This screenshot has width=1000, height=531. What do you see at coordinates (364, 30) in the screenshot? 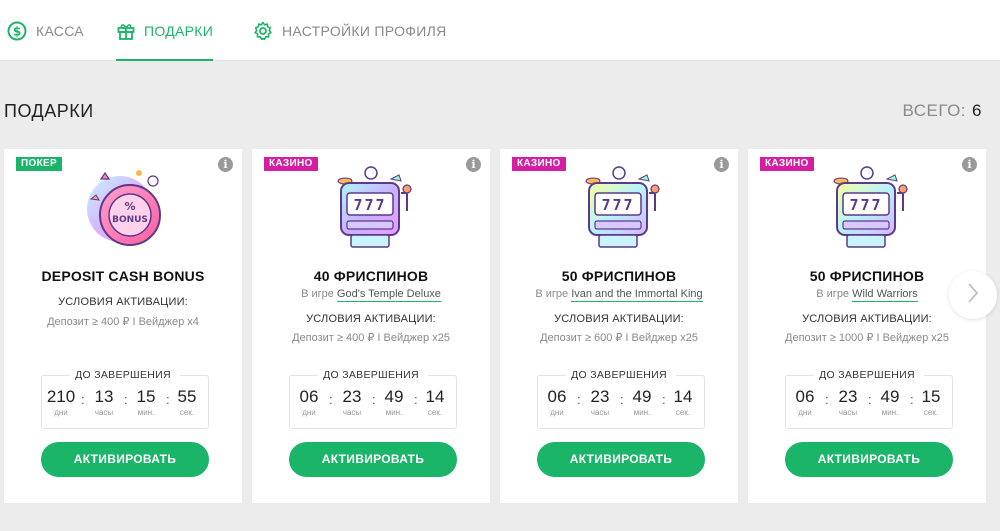
I see `tab-profile-settings-label: НАСТРОЙКИ ПРОФИЛЯ` at bounding box center [364, 30].